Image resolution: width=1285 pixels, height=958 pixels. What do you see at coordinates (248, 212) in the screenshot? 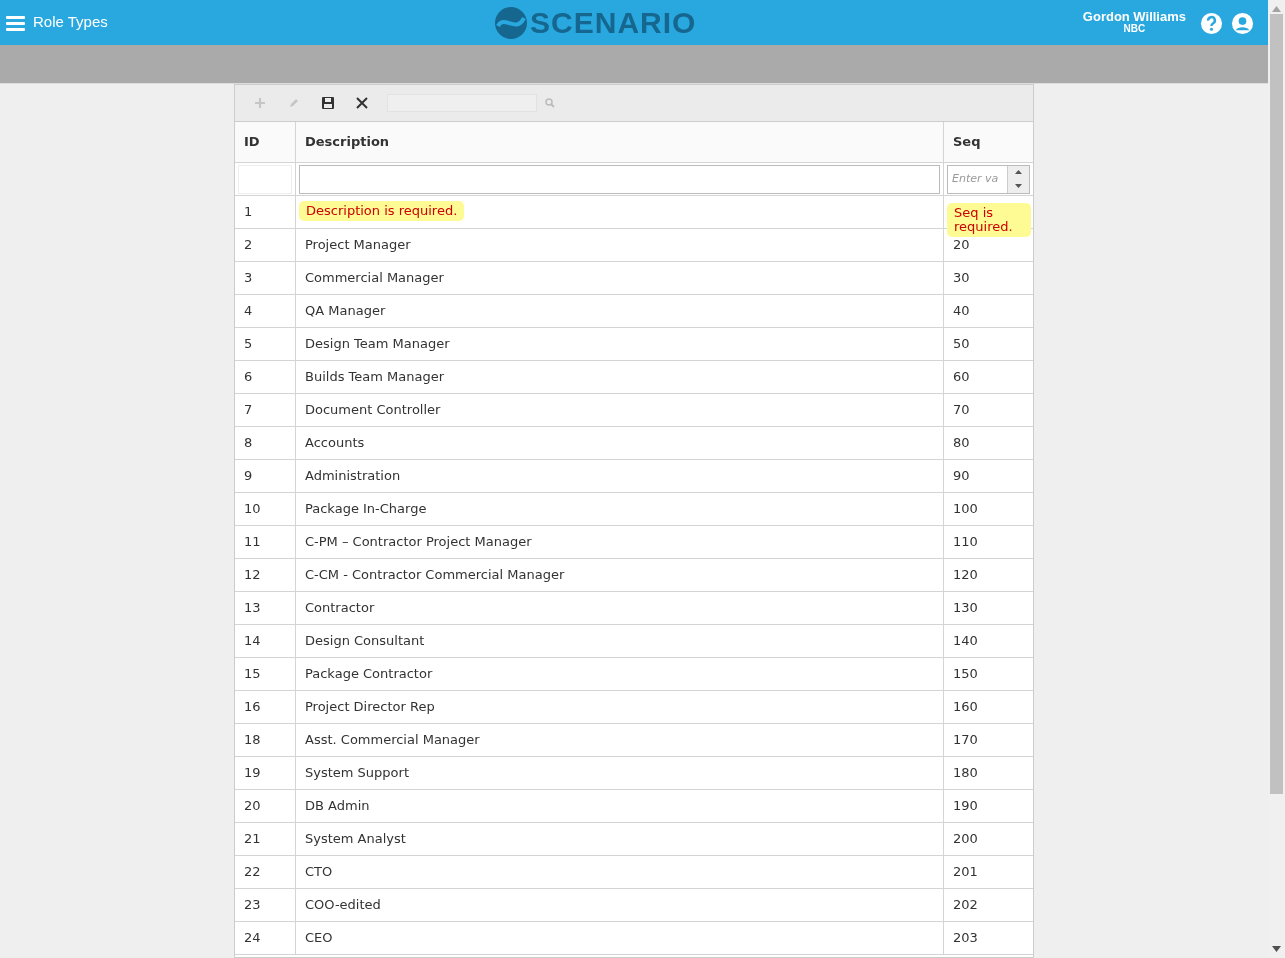
I see `table-cell-text: 1` at bounding box center [248, 212].